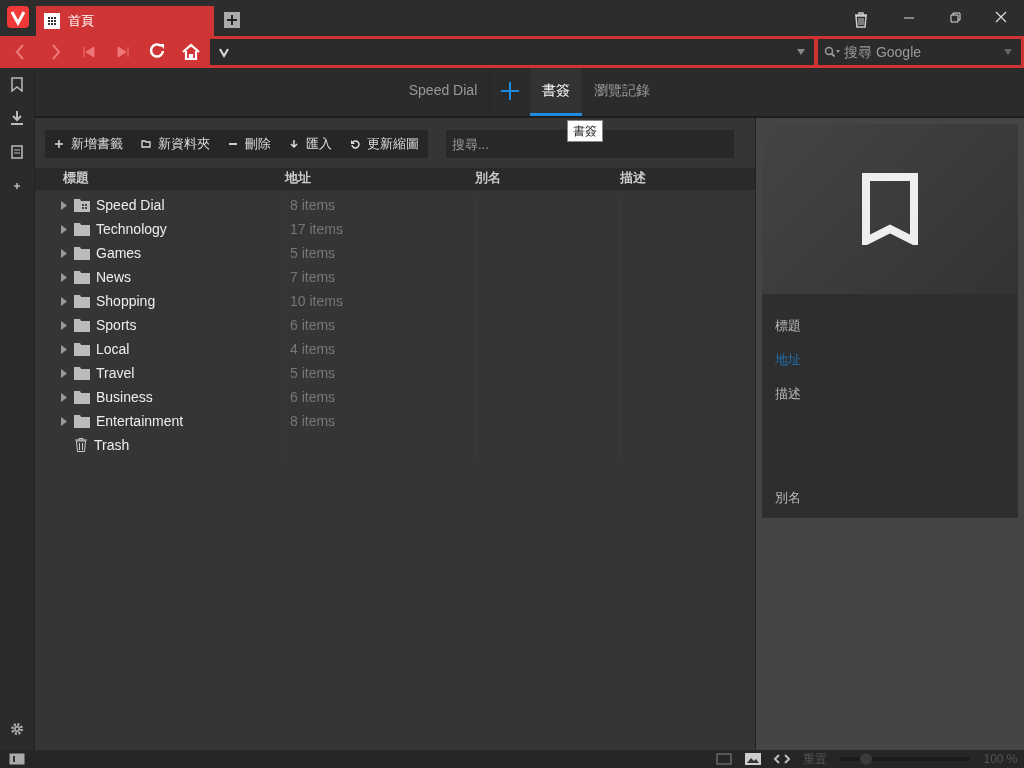 The height and width of the screenshot is (768, 1024). I want to click on code-icon, so click(782, 759).